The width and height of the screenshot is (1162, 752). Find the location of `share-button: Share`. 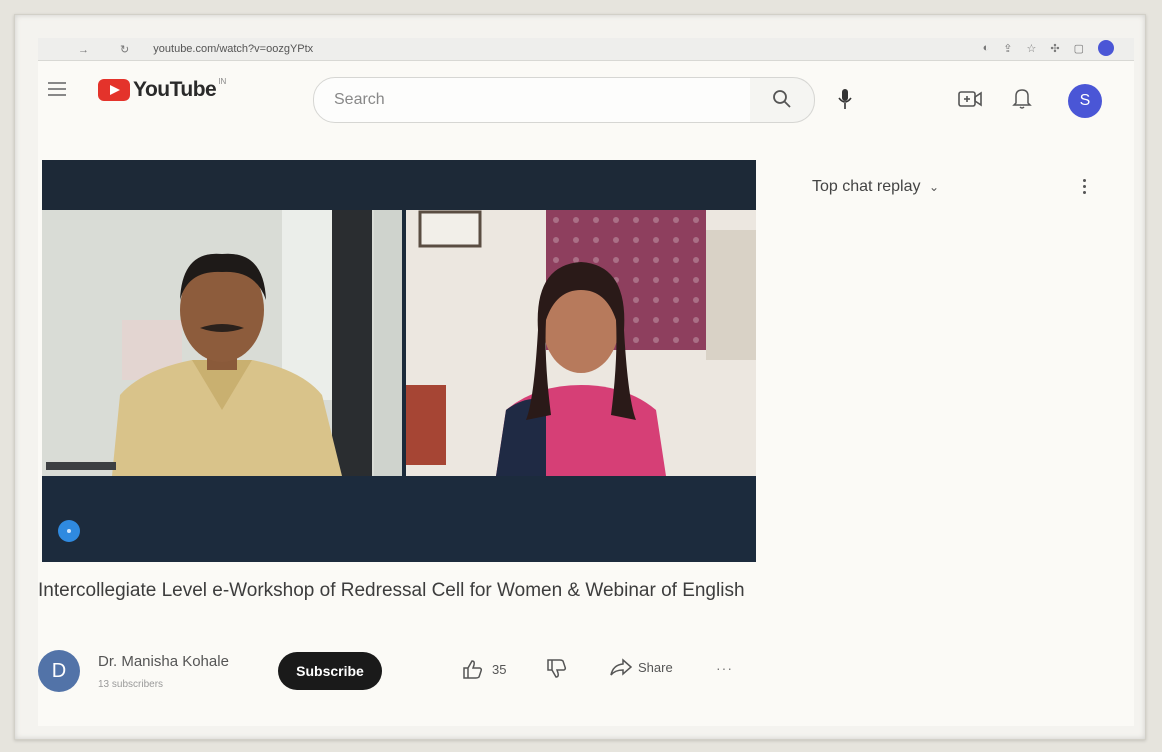

share-button: Share is located at coordinates (641, 667).